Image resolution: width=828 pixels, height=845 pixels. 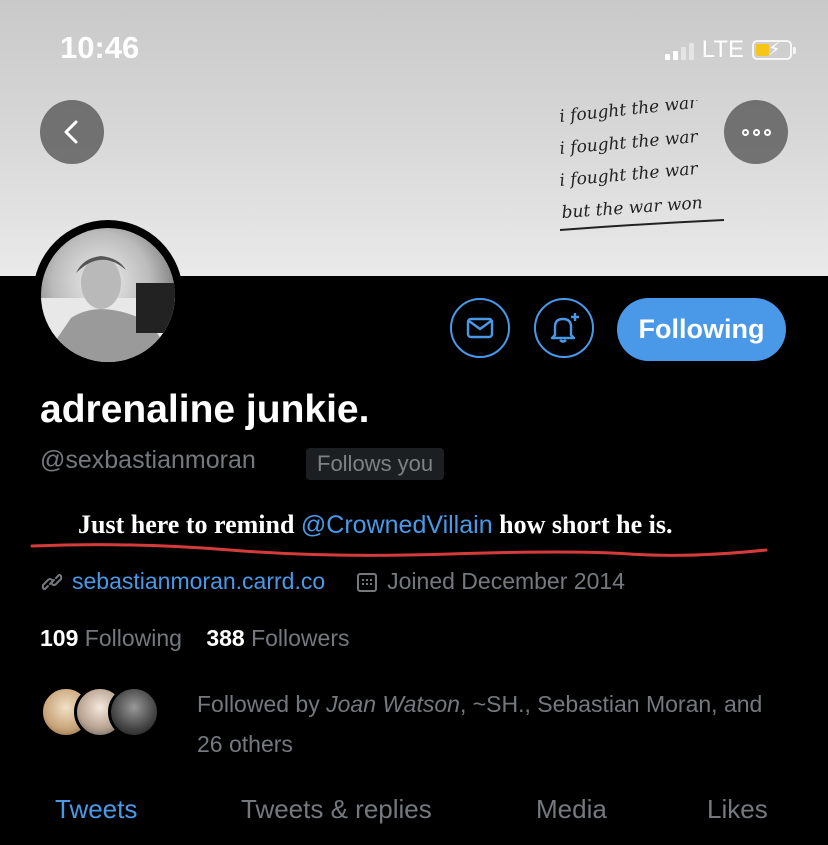 I want to click on tab-likes: Likes, so click(x=737, y=809).